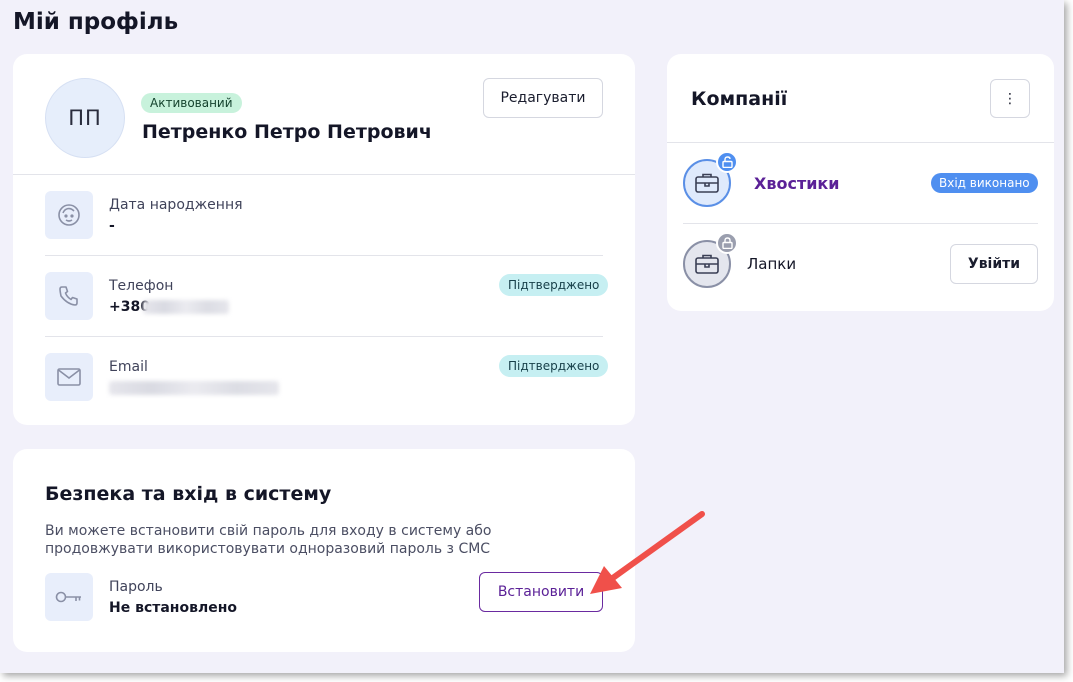  Describe the element at coordinates (191, 103) in the screenshot. I see `status-badge: Активований` at that location.